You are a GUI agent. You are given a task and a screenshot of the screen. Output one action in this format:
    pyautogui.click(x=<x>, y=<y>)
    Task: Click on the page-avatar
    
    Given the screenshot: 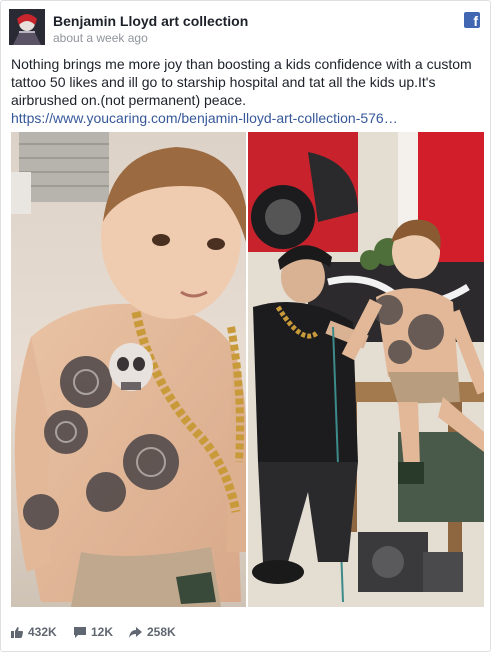 What is the action you would take?
    pyautogui.click(x=27, y=27)
    